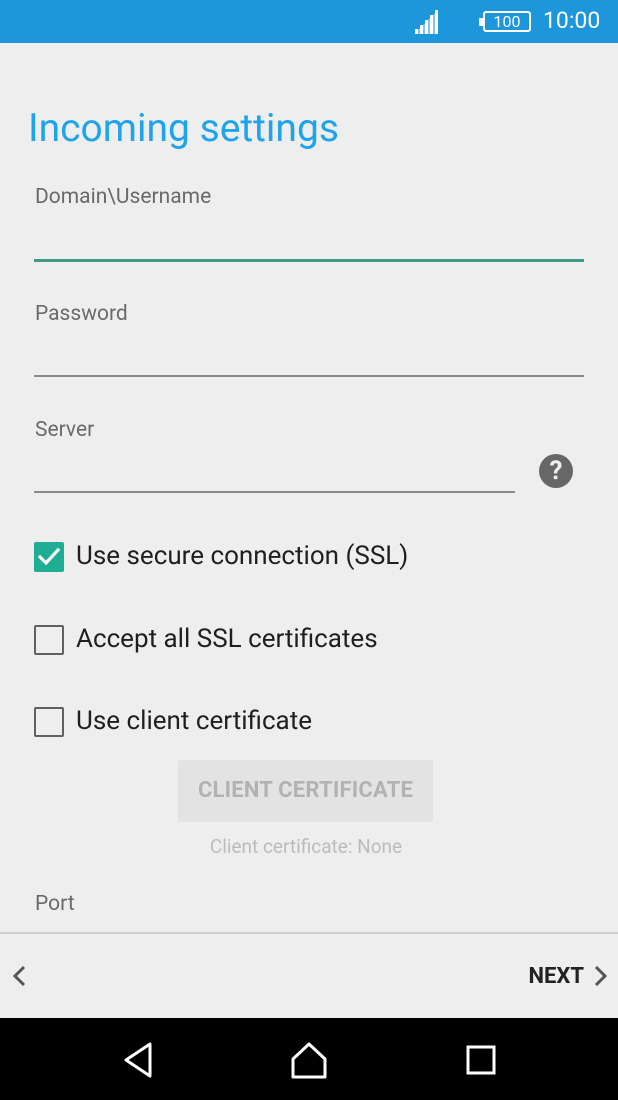 Image resolution: width=618 pixels, height=1100 pixels. What do you see at coordinates (274, 492) in the screenshot?
I see `server-field` at bounding box center [274, 492].